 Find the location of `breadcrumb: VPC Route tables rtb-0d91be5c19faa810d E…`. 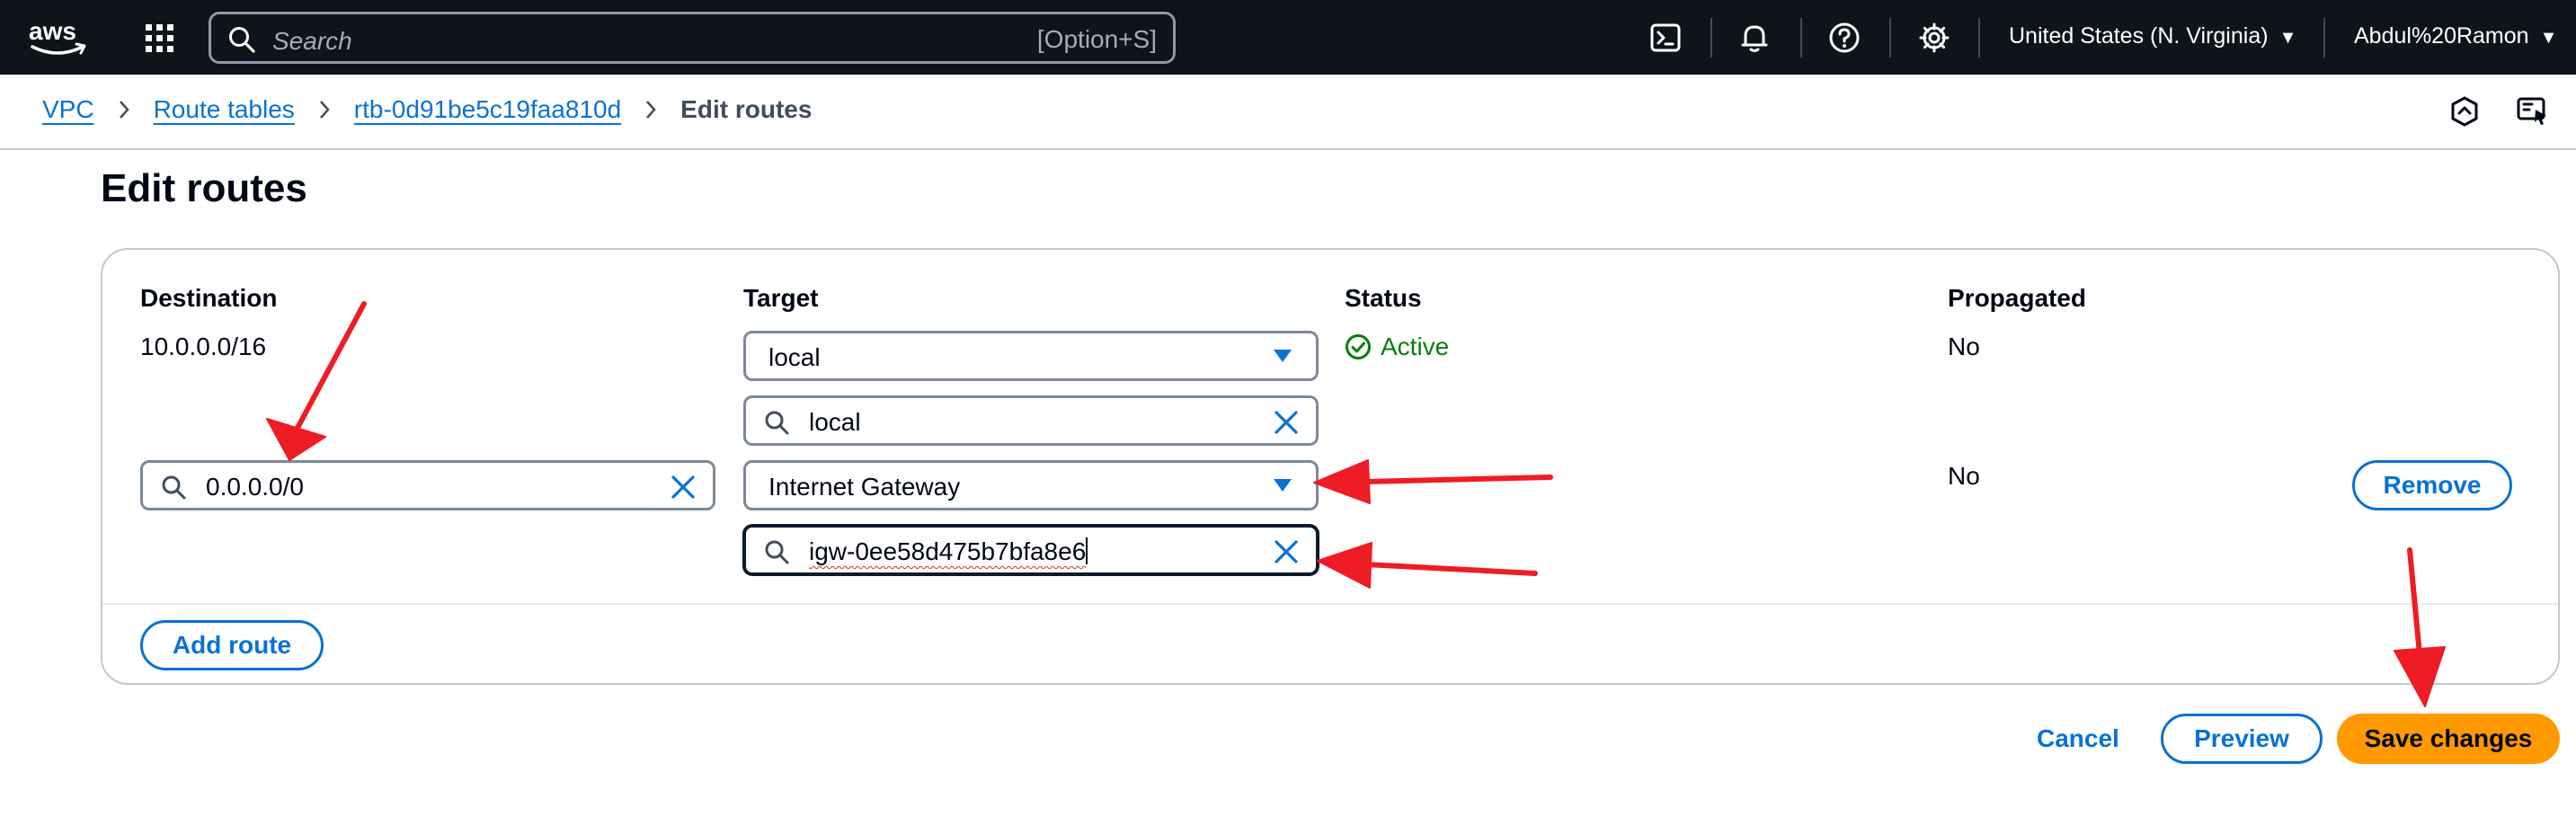

breadcrumb: VPC Route tables rtb-0d91be5c19faa810d E… is located at coordinates (427, 109).